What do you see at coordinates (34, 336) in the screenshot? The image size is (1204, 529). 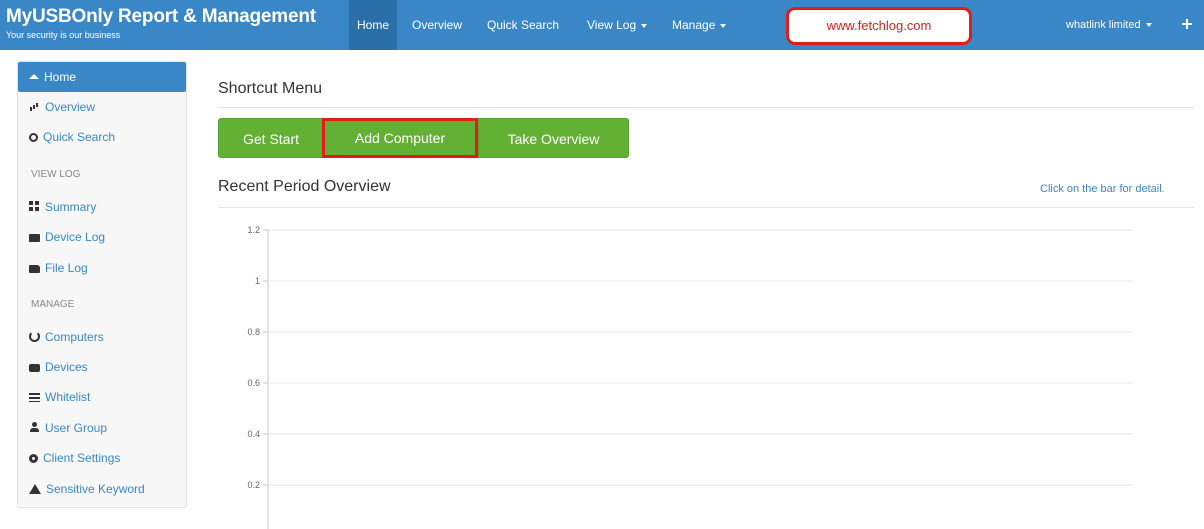 I see `power-icon` at bounding box center [34, 336].